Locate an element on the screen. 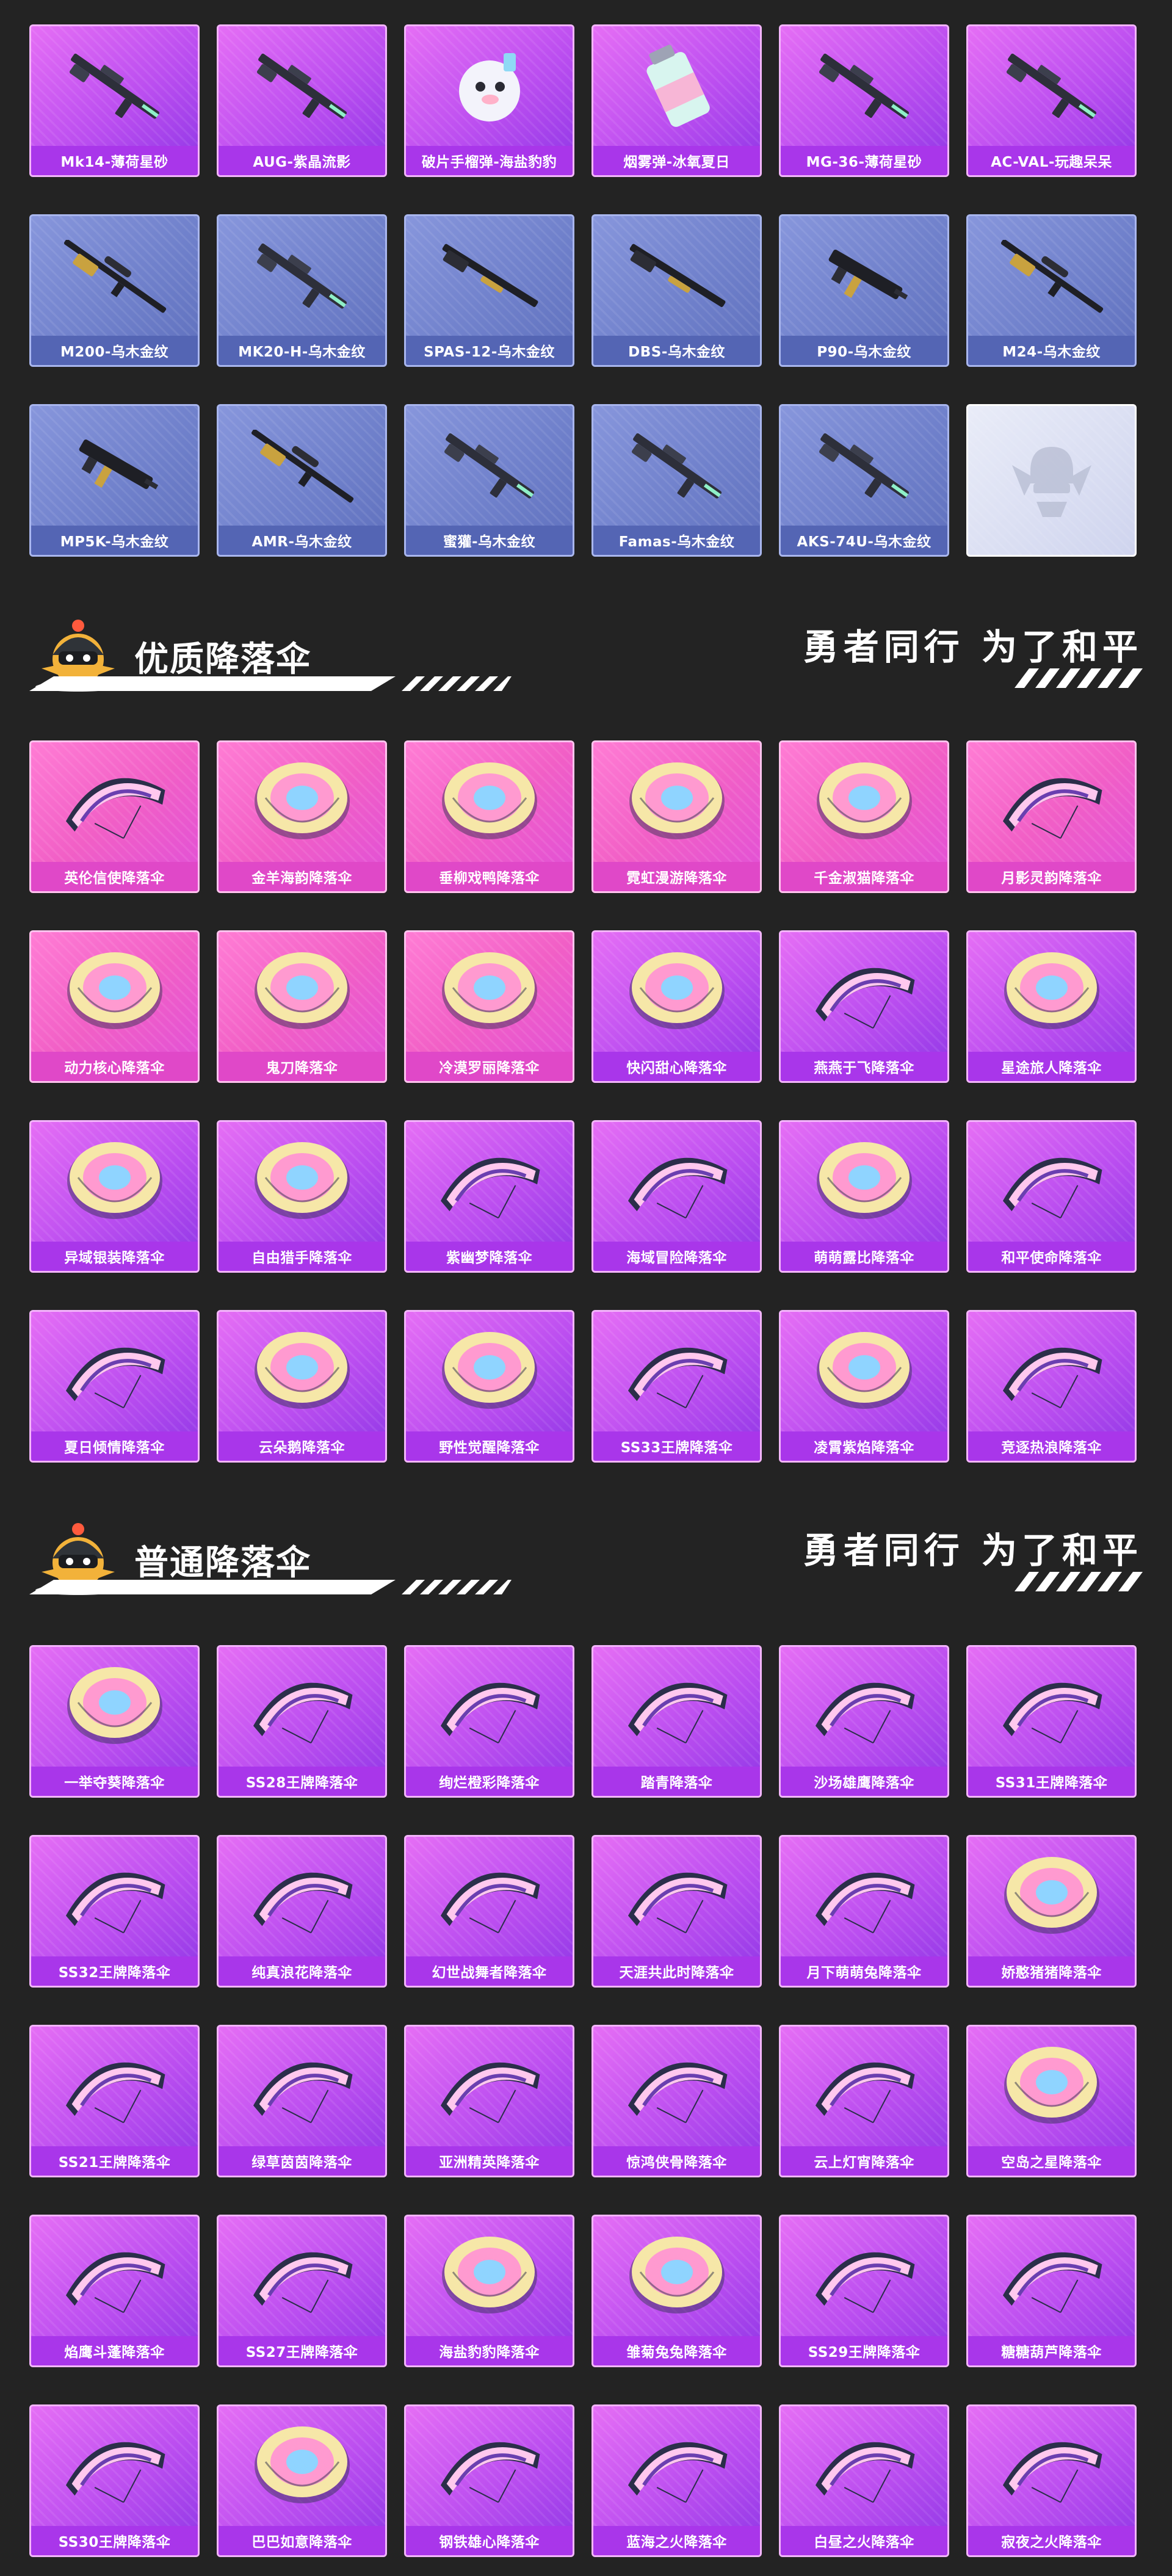 The image size is (1172, 2576). item-label: 一举夺葵降落伞 is located at coordinates (114, 1781).